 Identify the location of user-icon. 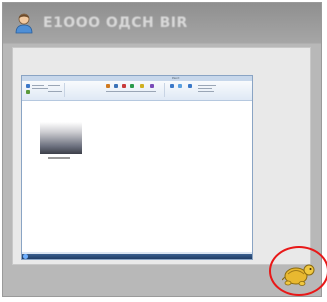
(24, 23).